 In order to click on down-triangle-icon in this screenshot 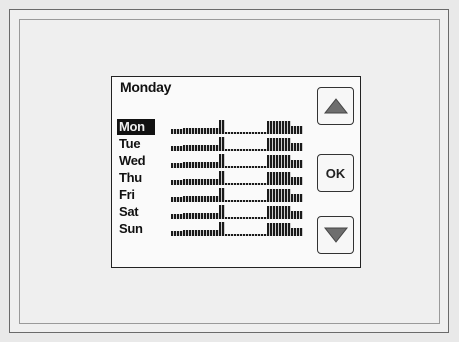, I will do `click(335, 235)`.